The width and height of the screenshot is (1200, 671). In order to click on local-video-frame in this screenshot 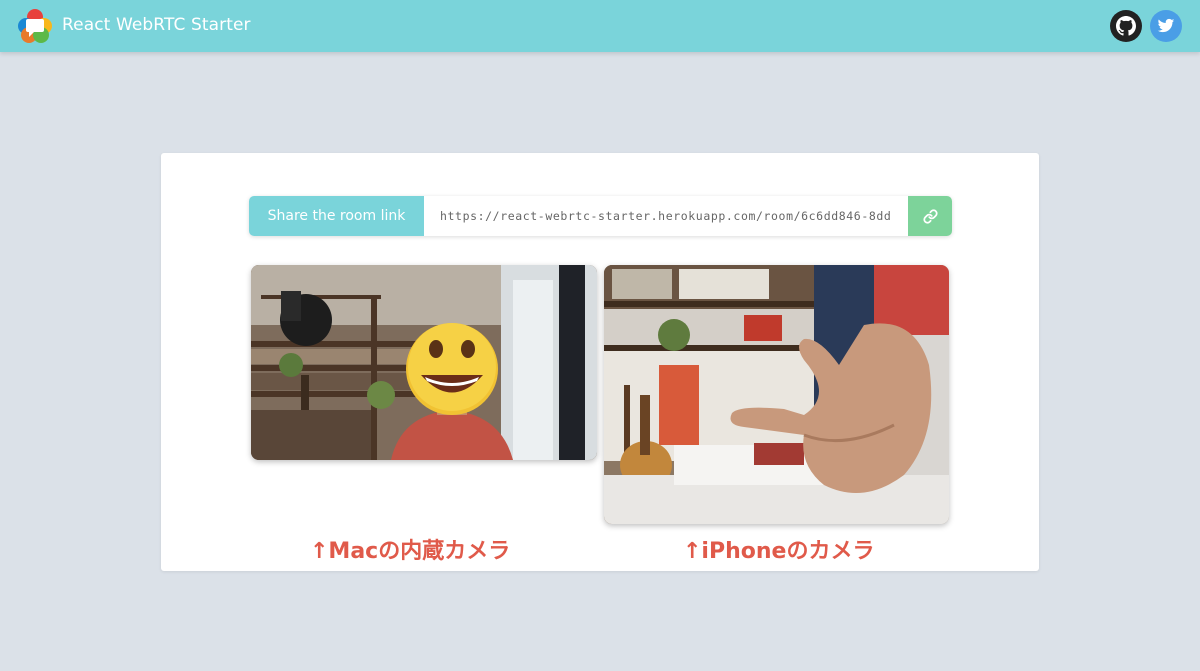, I will do `click(424, 362)`.